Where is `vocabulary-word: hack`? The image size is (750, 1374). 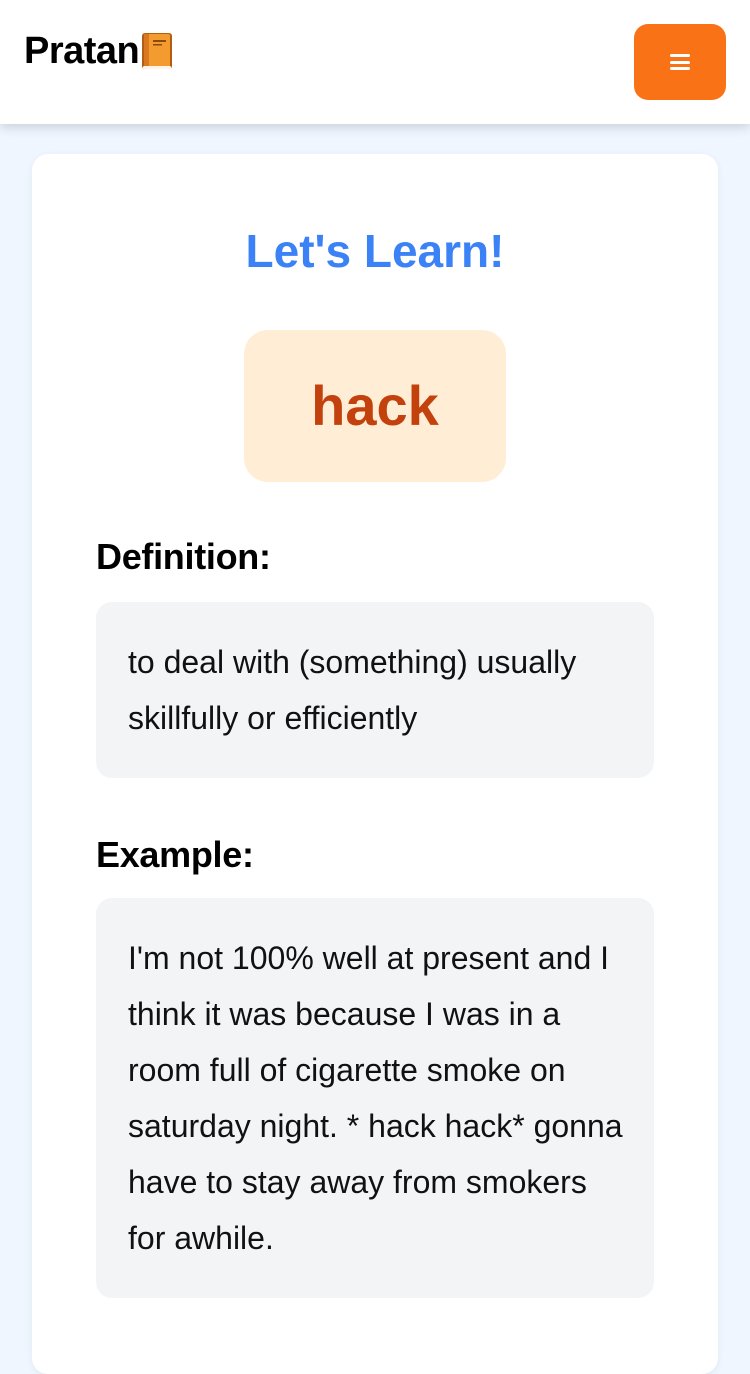
vocabulary-word: hack is located at coordinates (375, 405).